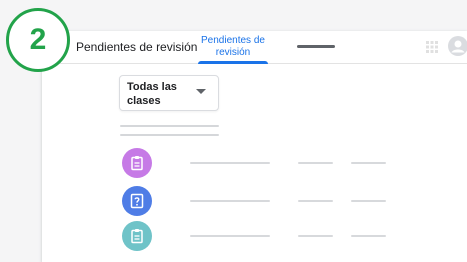 Image resolution: width=467 pixels, height=262 pixels. What do you see at coordinates (316, 46) in the screenshot?
I see `tab-placeholder` at bounding box center [316, 46].